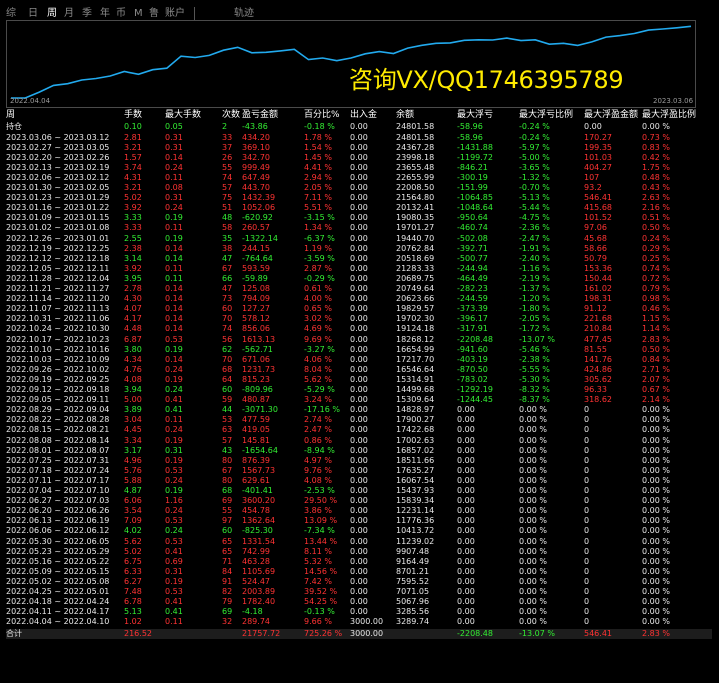 This screenshot has height=683, width=719. I want to click on header-max-fp: 最大浮盈金额, so click(611, 115).